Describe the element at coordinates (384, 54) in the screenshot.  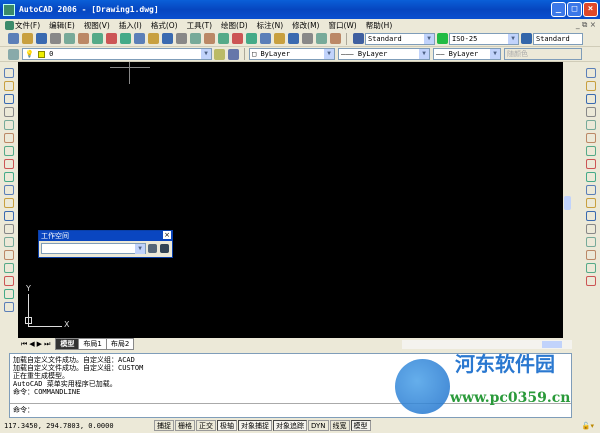
I see `linetype-select: ——— ByLayer ▼` at that location.